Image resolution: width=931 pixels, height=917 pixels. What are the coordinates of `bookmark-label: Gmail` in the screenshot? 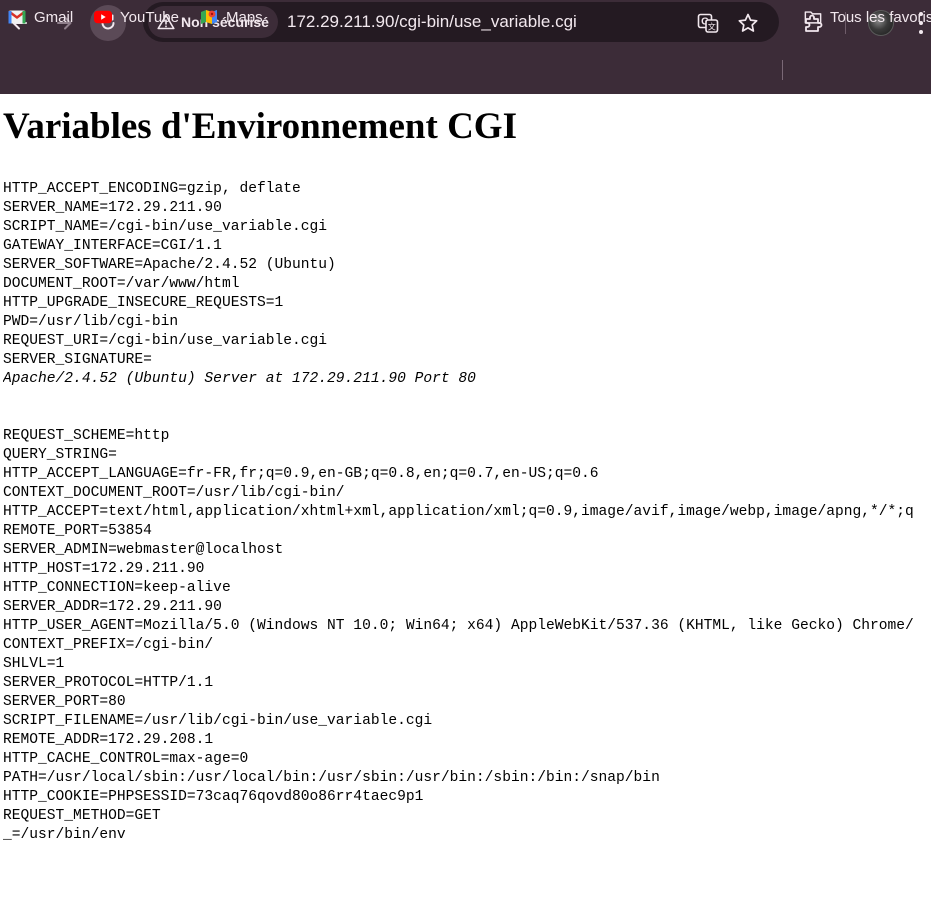 It's located at (54, 17).